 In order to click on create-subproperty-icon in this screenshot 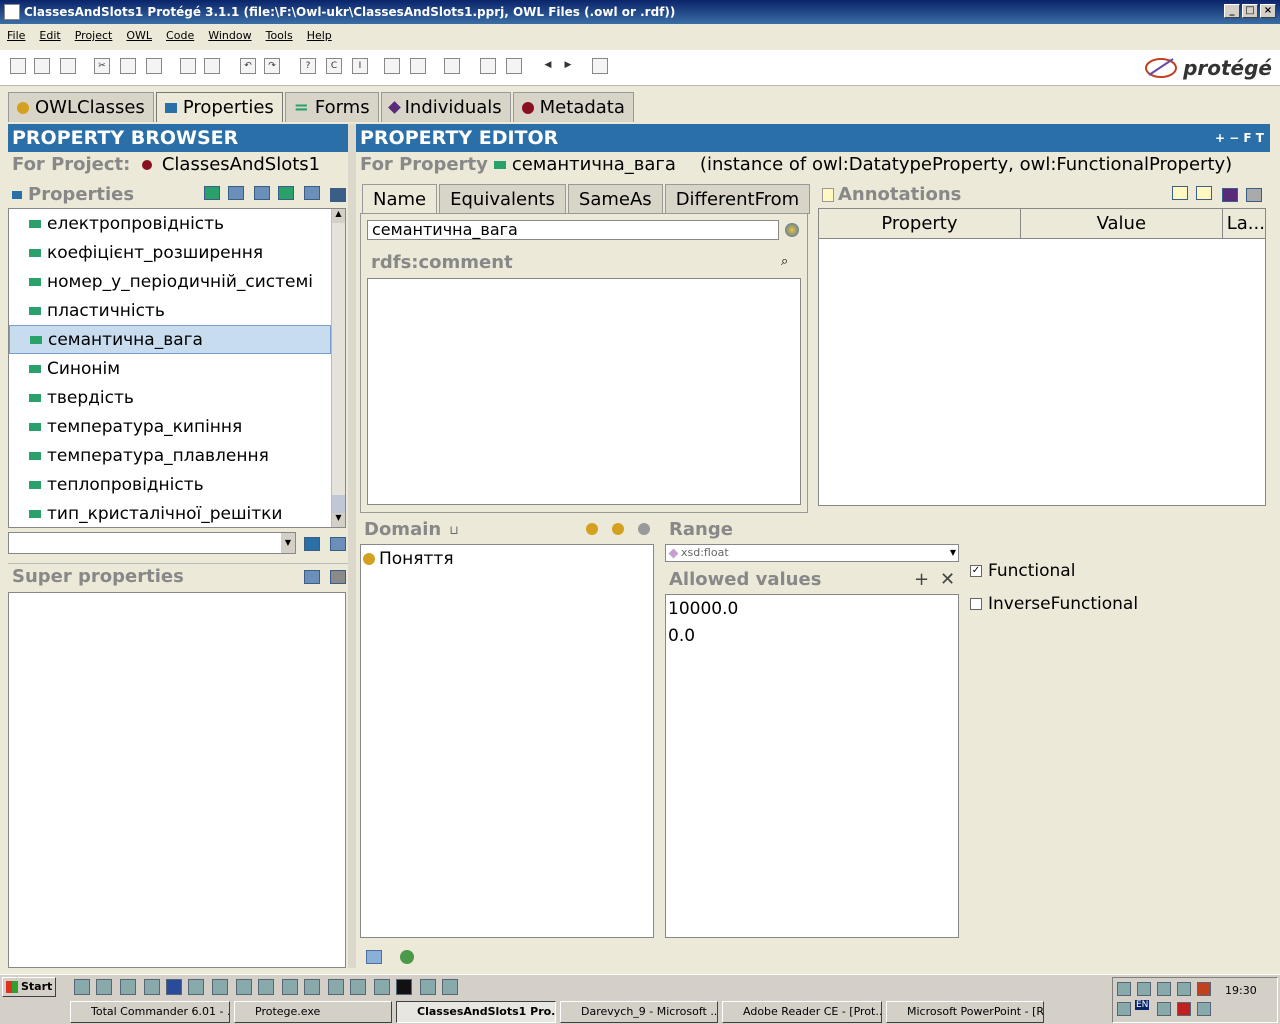, I will do `click(262, 193)`.